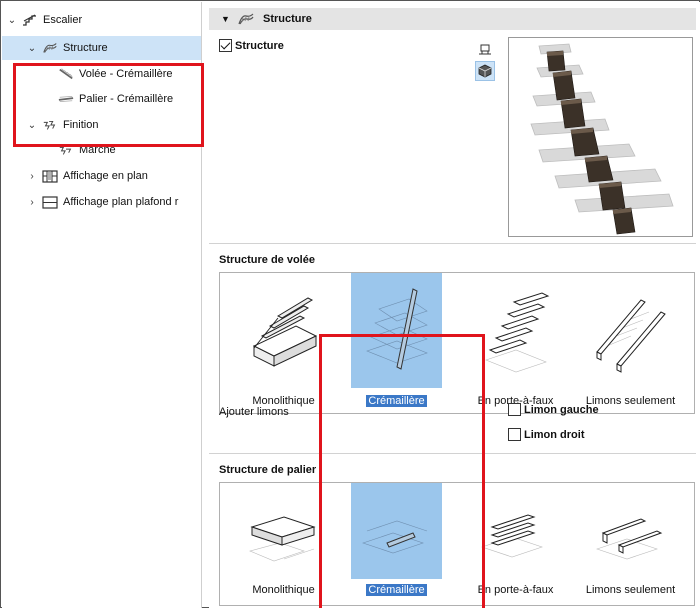  I want to click on tree-item-structure: ⌄ Structure, so click(101, 48).